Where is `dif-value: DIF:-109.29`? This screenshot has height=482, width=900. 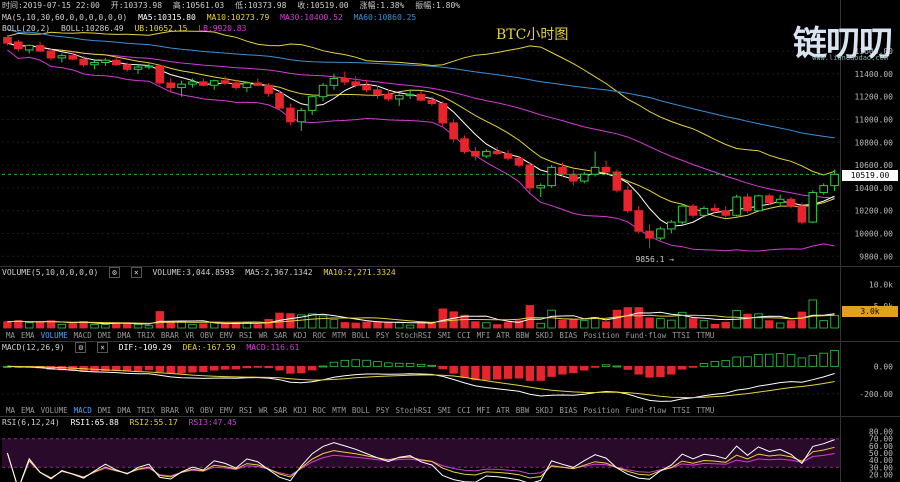 dif-value: DIF:-109.29 is located at coordinates (145, 347).